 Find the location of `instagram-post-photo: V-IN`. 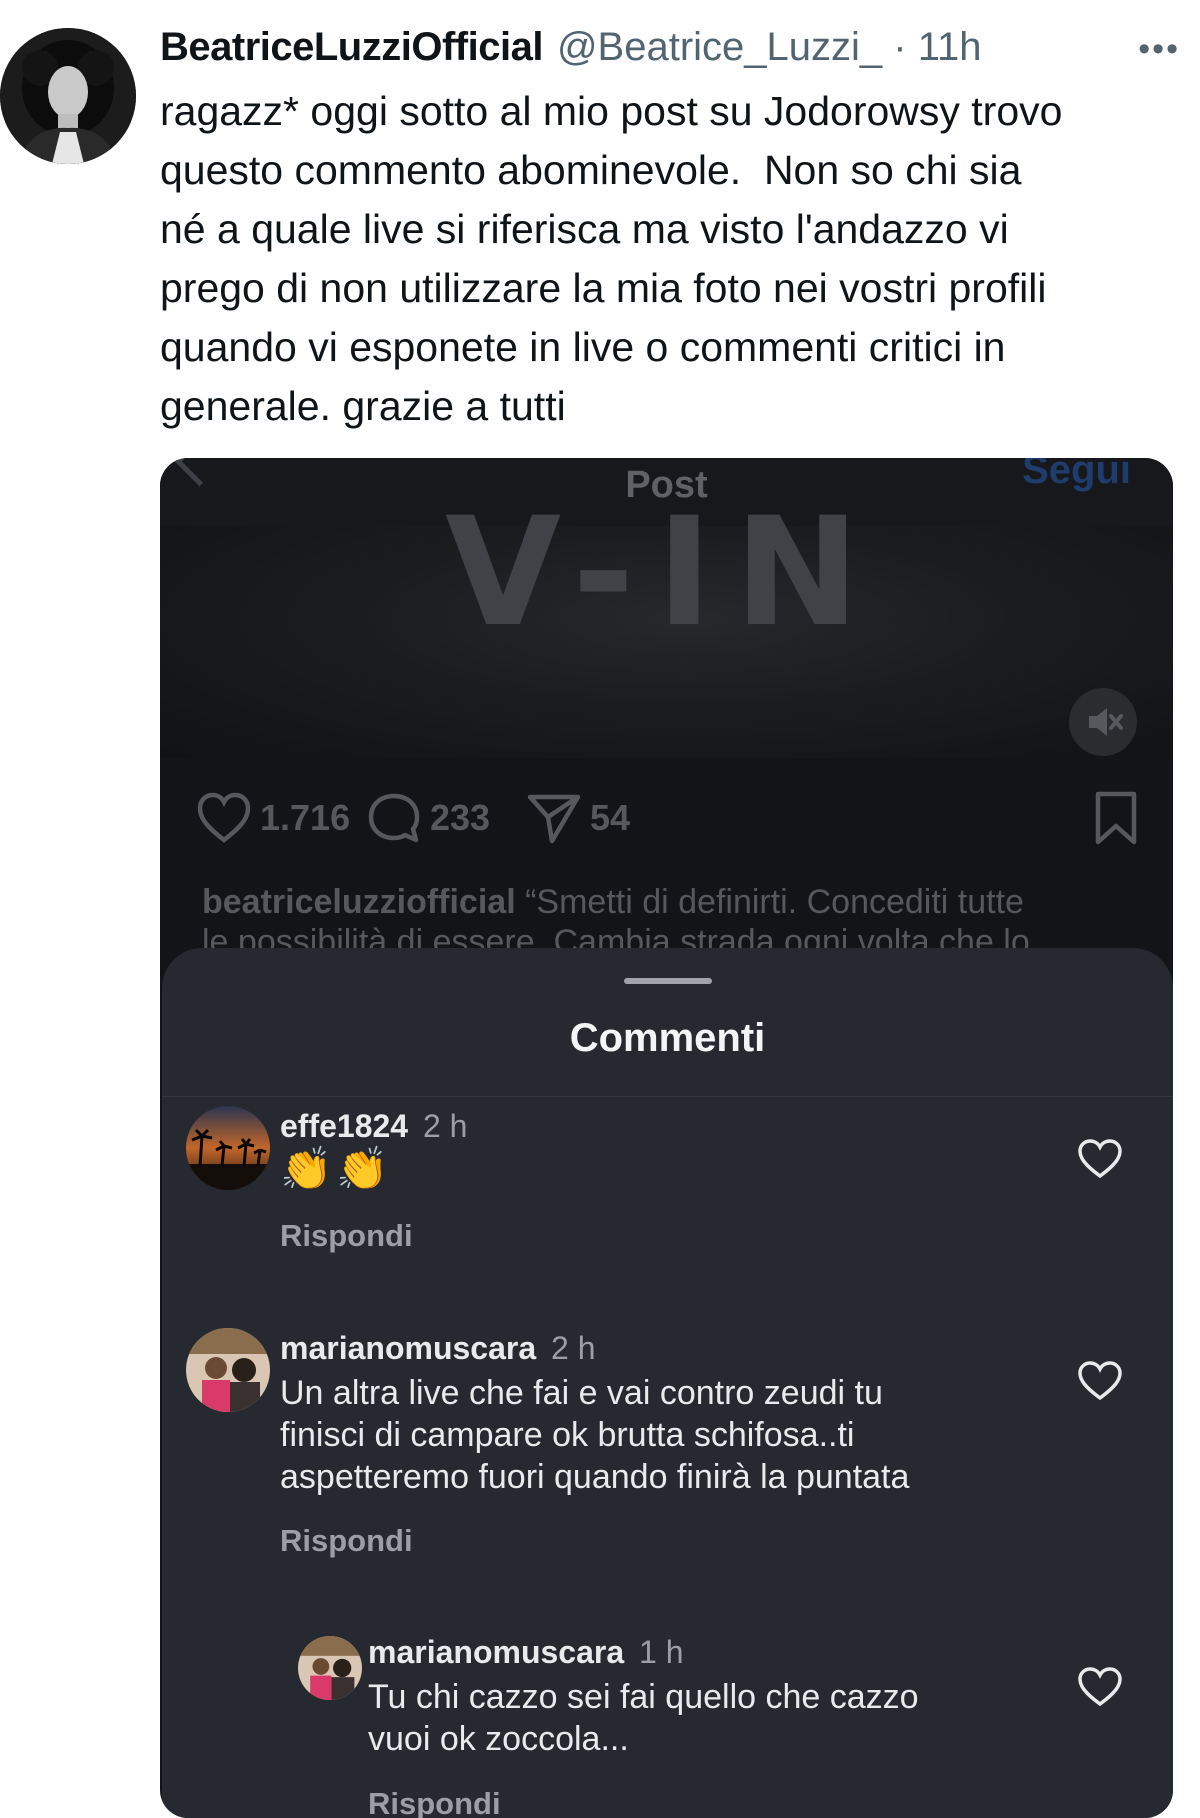

instagram-post-photo: V-IN is located at coordinates (666, 622).